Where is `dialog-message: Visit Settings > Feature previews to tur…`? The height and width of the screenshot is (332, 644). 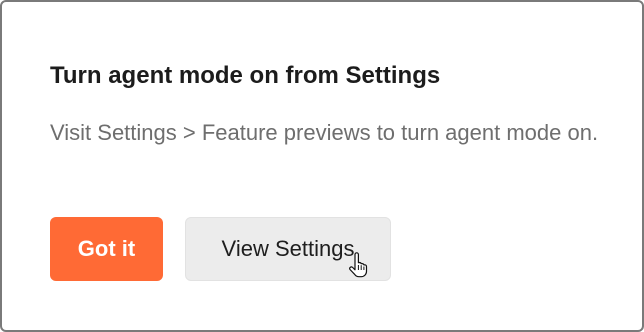 dialog-message: Visit Settings > Feature previews to tur… is located at coordinates (324, 132).